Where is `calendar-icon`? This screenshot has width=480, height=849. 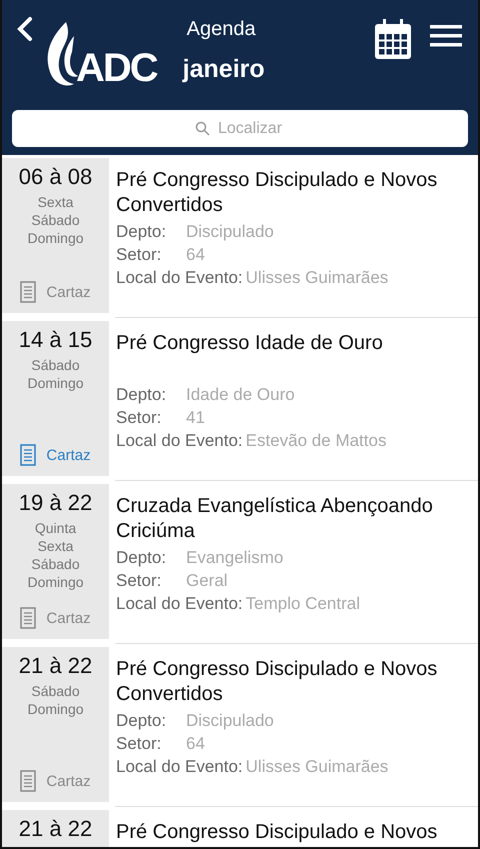
calendar-icon is located at coordinates (393, 39).